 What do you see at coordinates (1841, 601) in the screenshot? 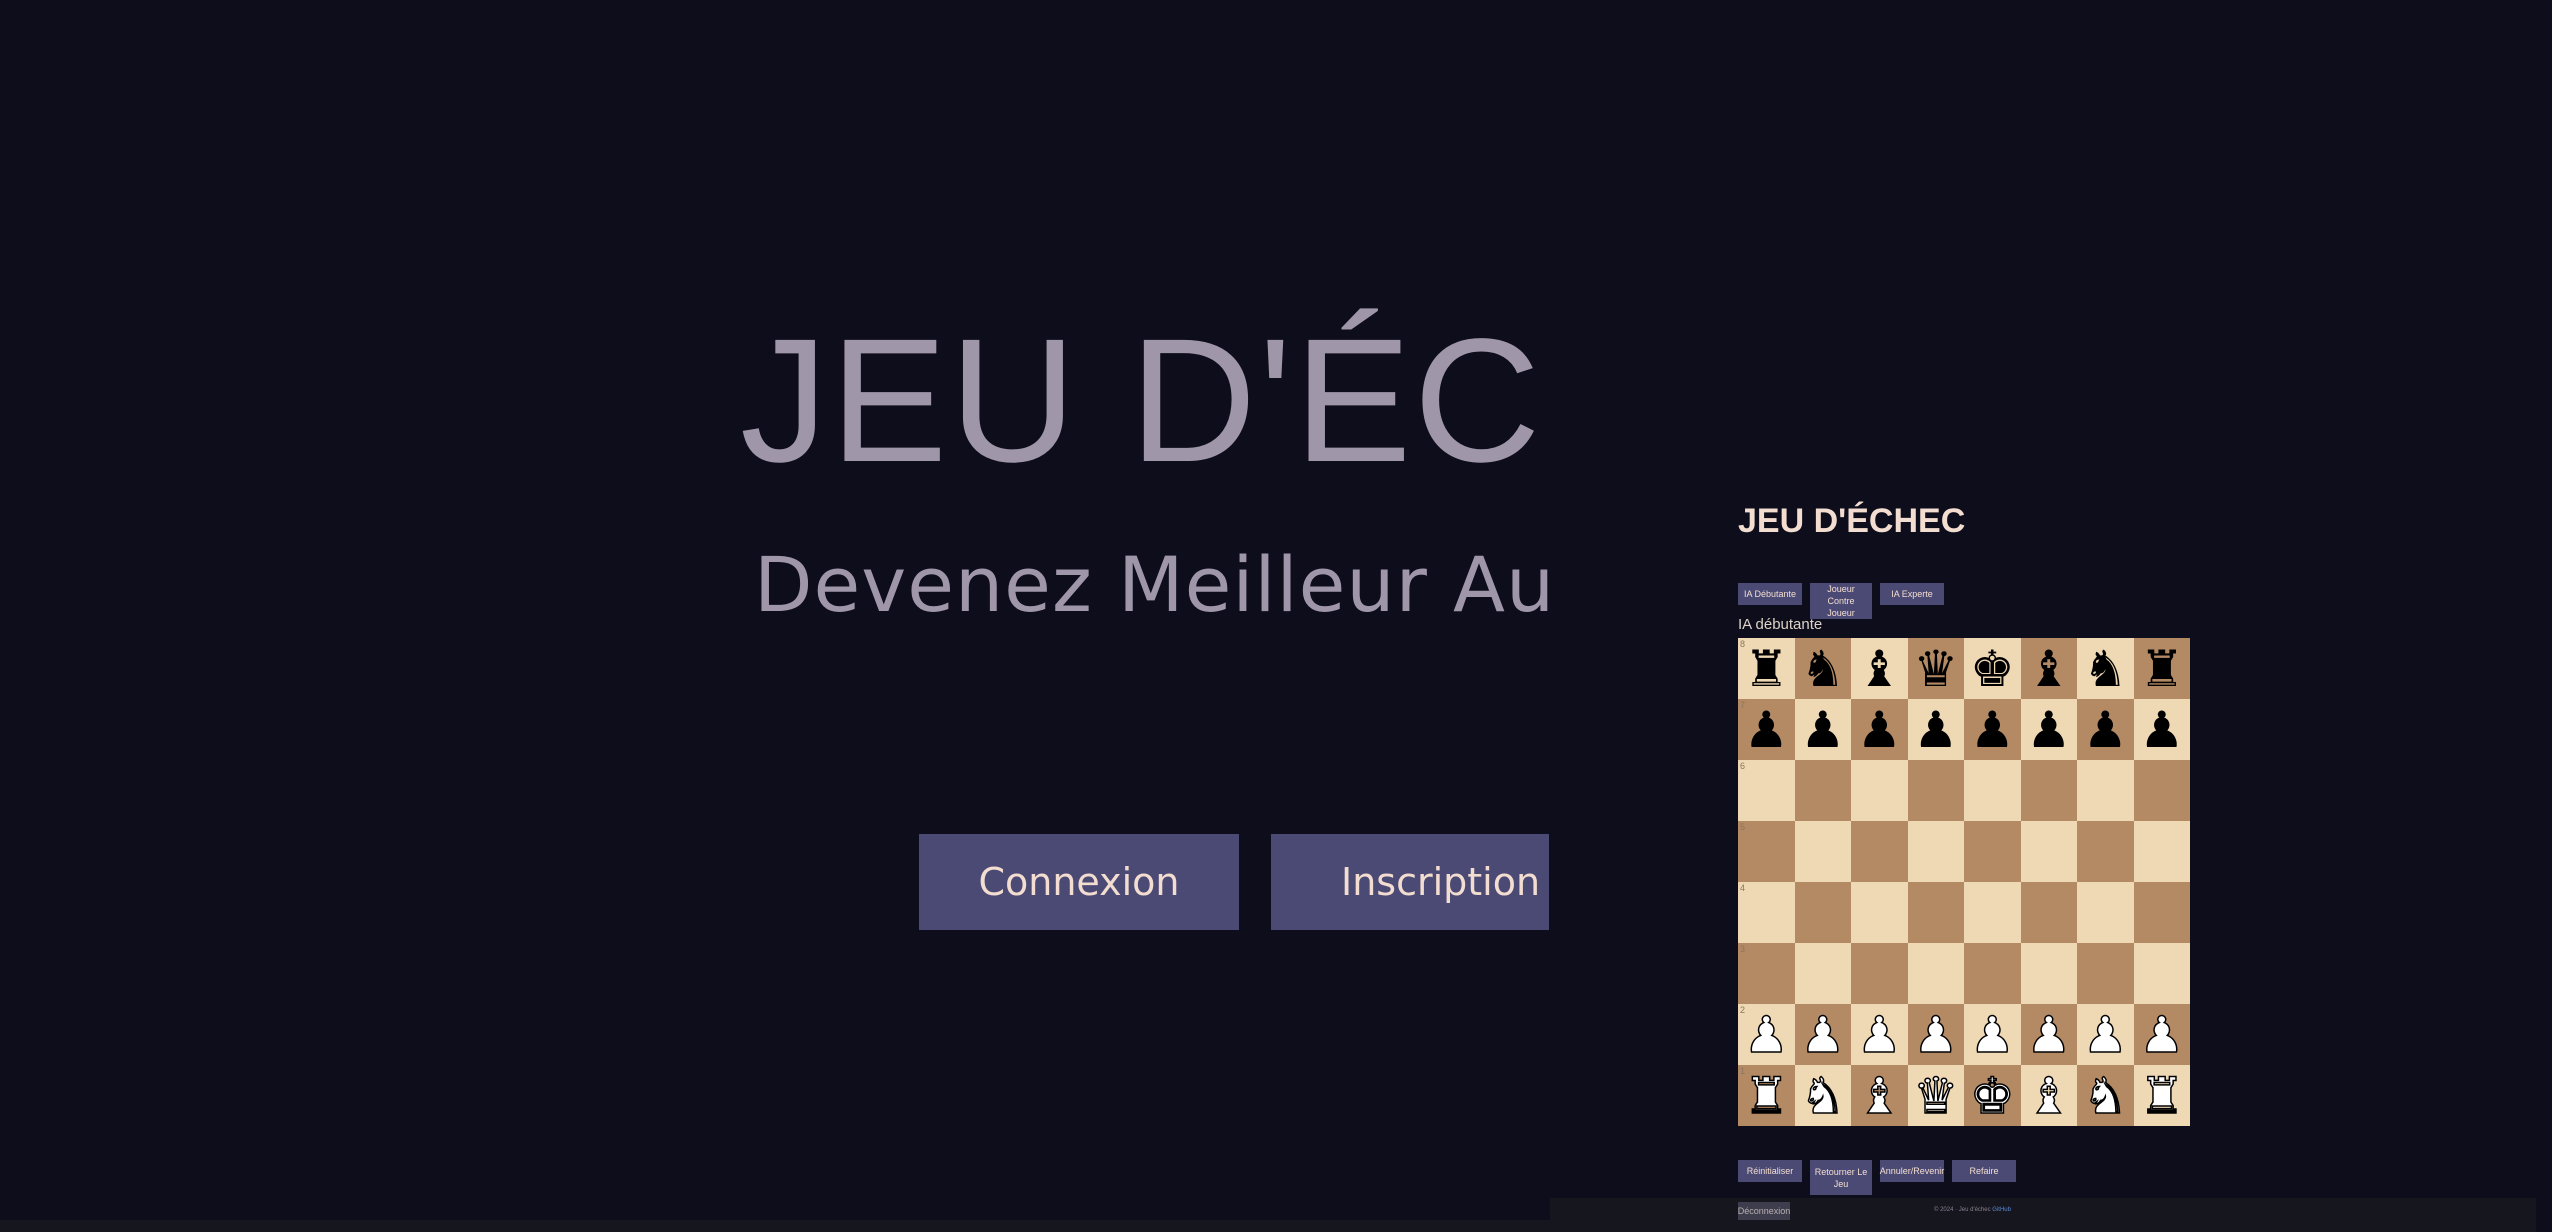
I see `mode-player-vs-player-button: Joueur Contre Joueur` at bounding box center [1841, 601].